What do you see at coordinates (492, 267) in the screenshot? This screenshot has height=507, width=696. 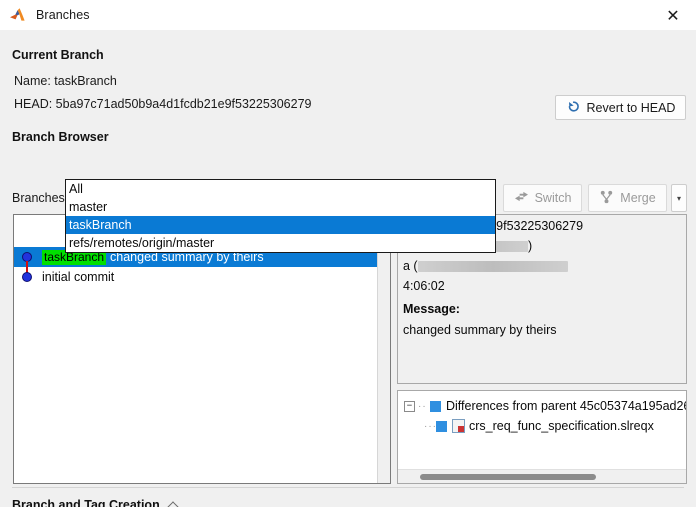 I see `redacted-text` at bounding box center [492, 267].